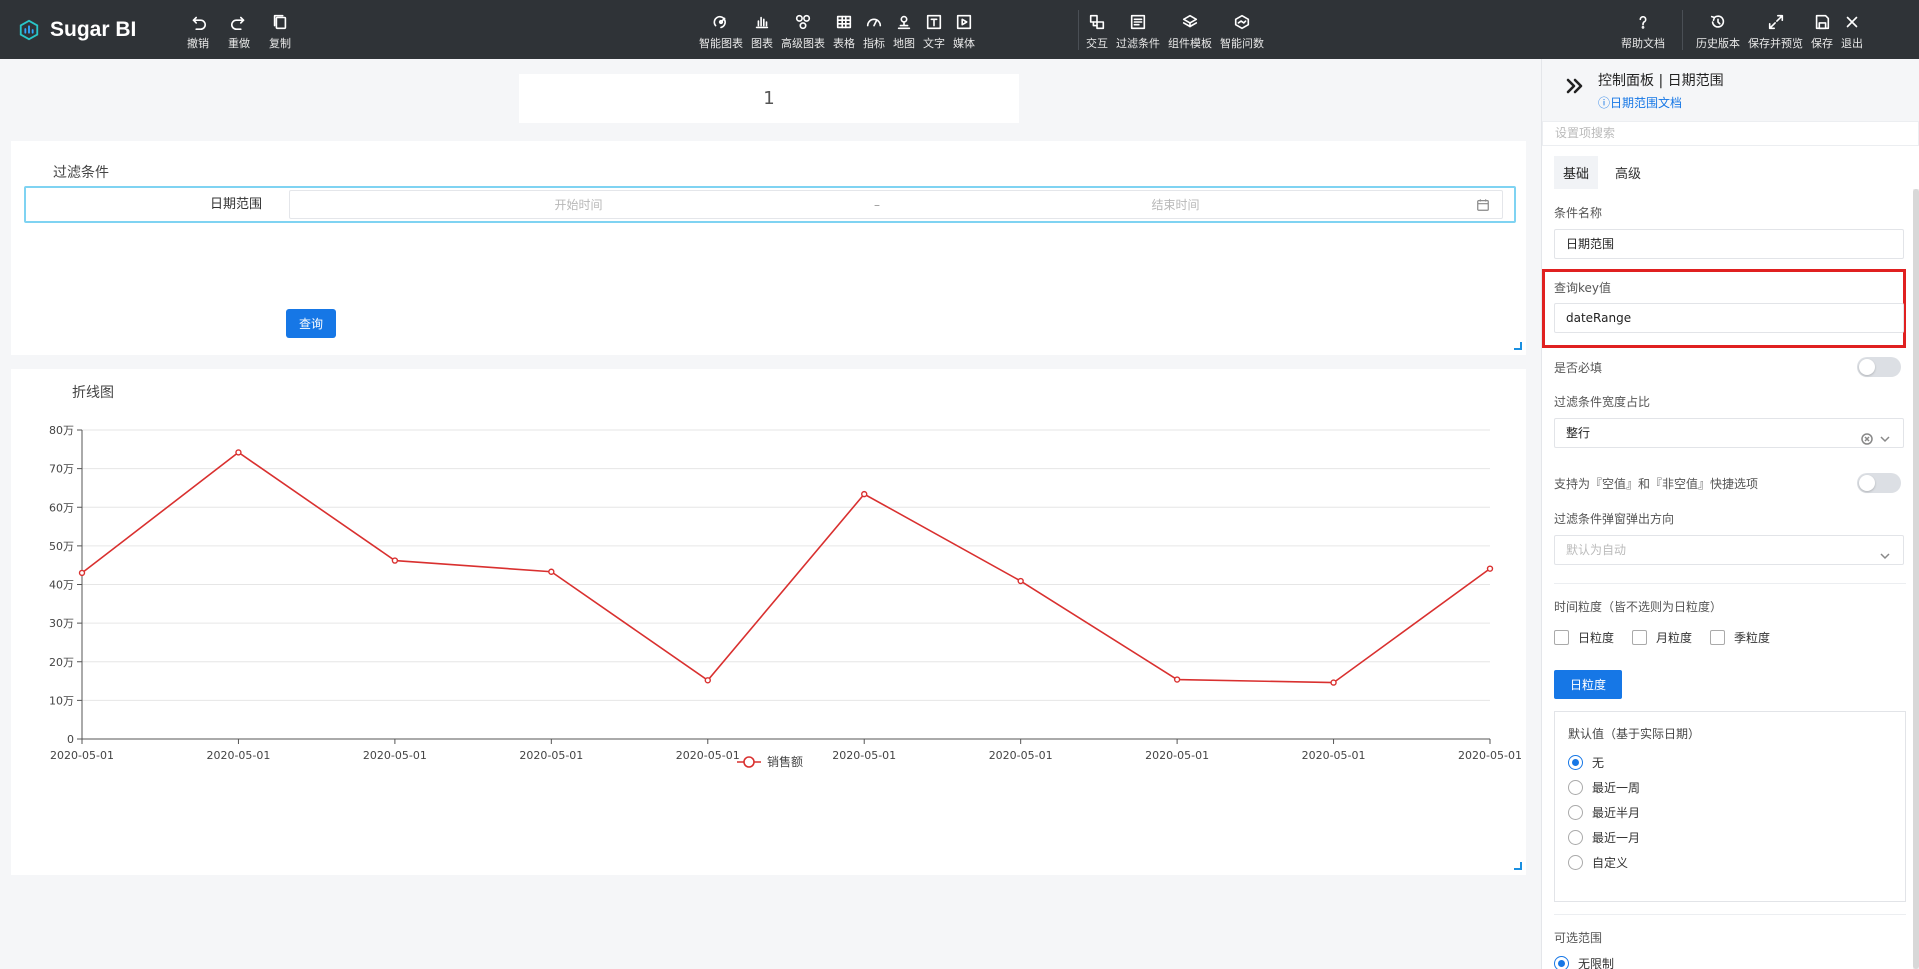  I want to click on component-actions: 智能图表 图表 高级图表 表格 指标 地图 文字 媒体, so click(837, 33).